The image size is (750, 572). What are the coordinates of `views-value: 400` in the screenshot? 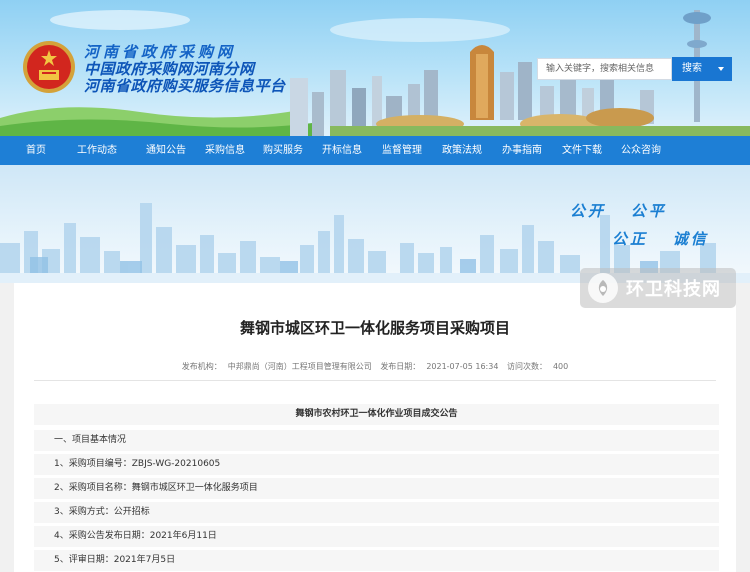 It's located at (560, 366).